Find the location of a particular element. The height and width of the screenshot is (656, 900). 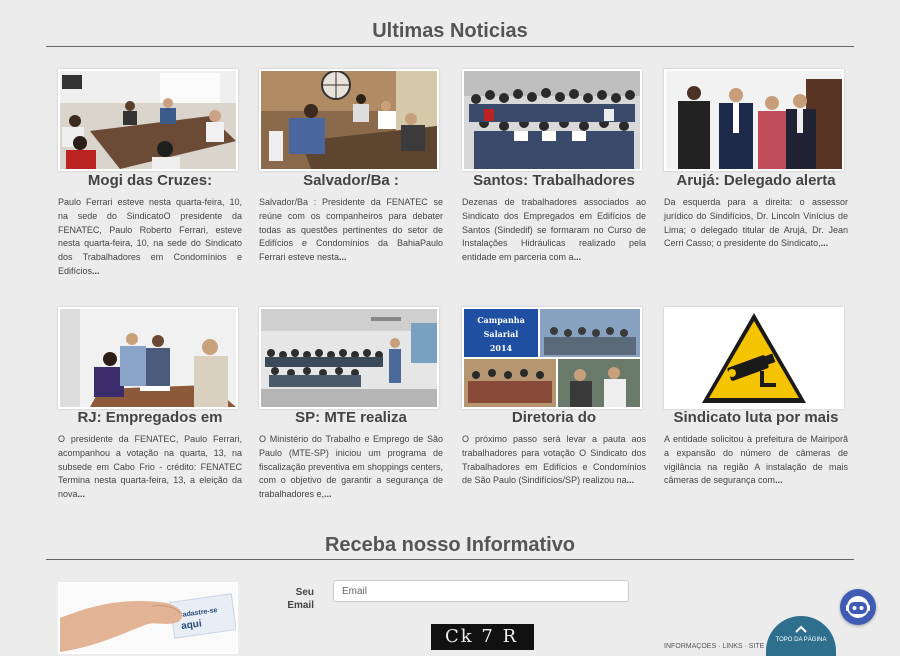

campaign-line1: Campanha is located at coordinates (501, 320).